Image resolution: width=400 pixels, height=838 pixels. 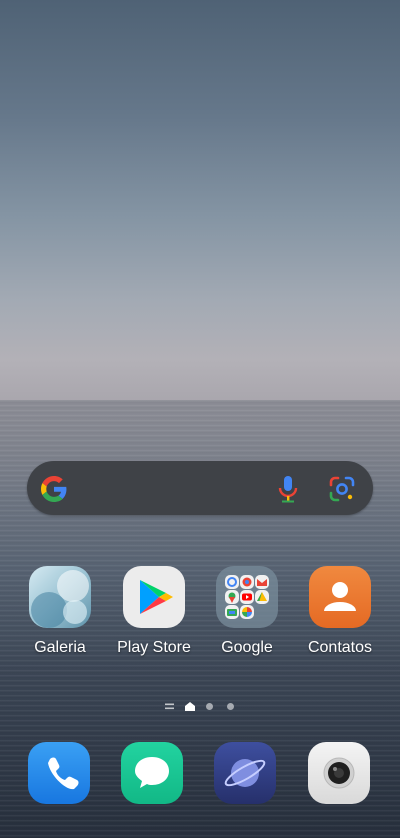 What do you see at coordinates (190, 706) in the screenshot?
I see `home-page-icon` at bounding box center [190, 706].